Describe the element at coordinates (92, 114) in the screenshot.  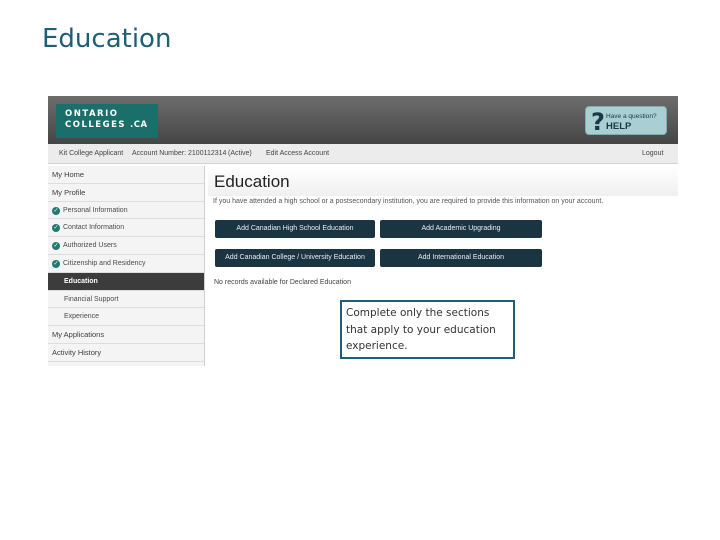
I see `logo-line1: ONTARIO` at that location.